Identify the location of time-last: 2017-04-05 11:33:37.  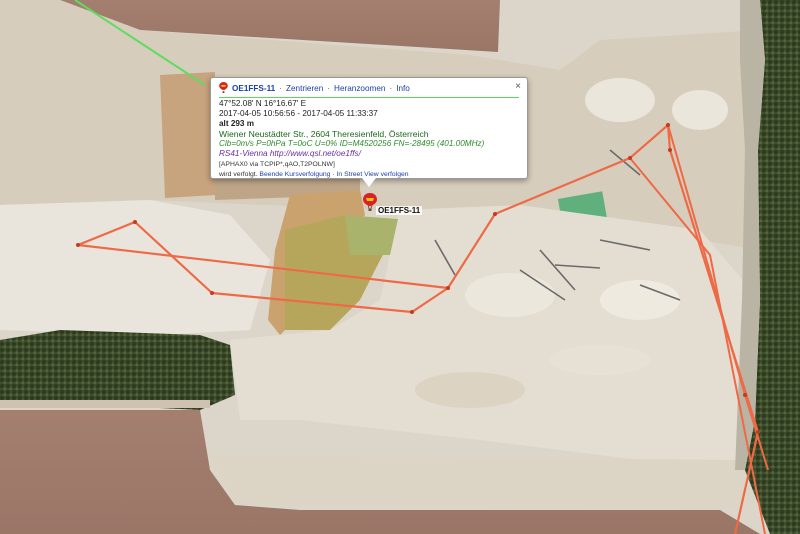
(340, 114).